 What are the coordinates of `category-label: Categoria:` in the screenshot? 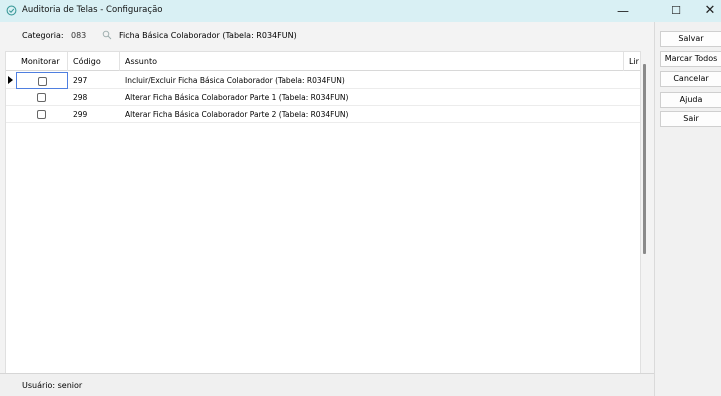 It's located at (43, 35).